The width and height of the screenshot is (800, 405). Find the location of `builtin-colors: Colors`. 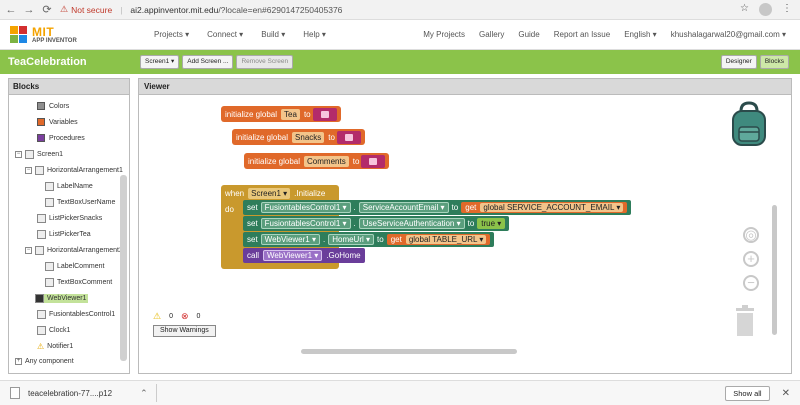

builtin-colors: Colors is located at coordinates (53, 106).